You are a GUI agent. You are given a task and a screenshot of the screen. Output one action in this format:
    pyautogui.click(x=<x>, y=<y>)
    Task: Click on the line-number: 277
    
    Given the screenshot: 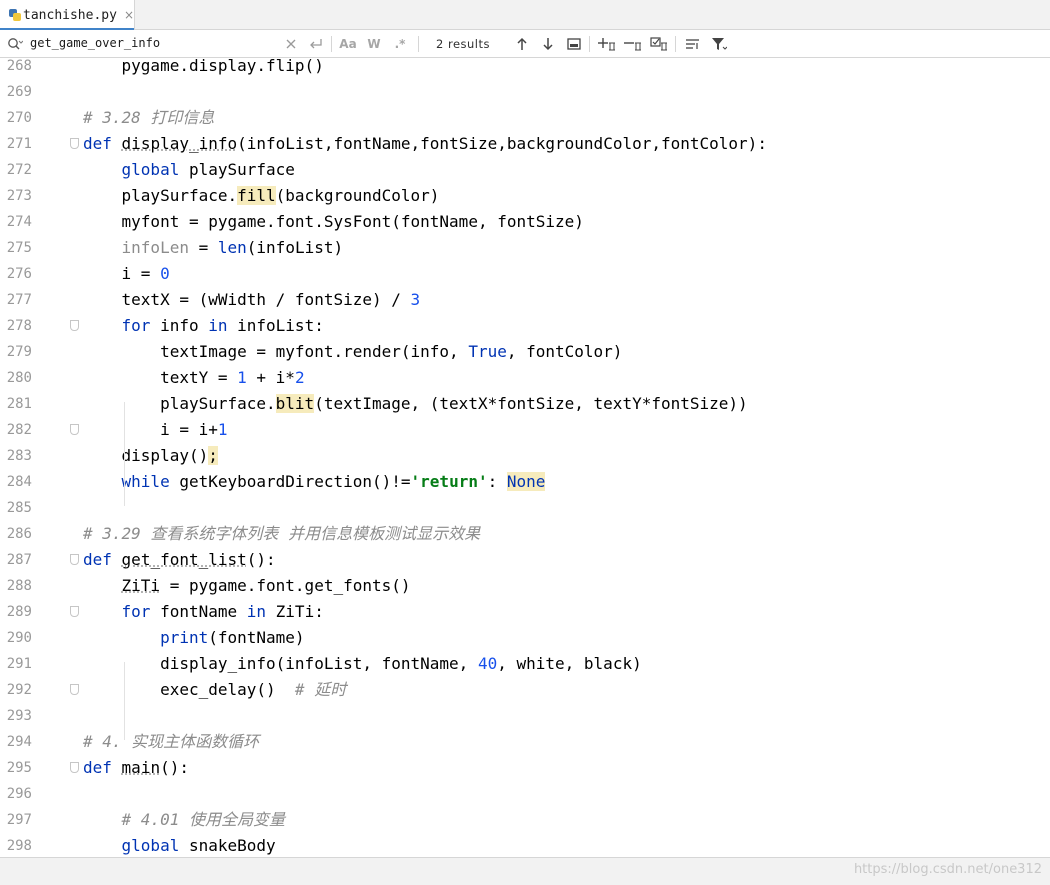 What is the action you would take?
    pyautogui.click(x=19, y=300)
    